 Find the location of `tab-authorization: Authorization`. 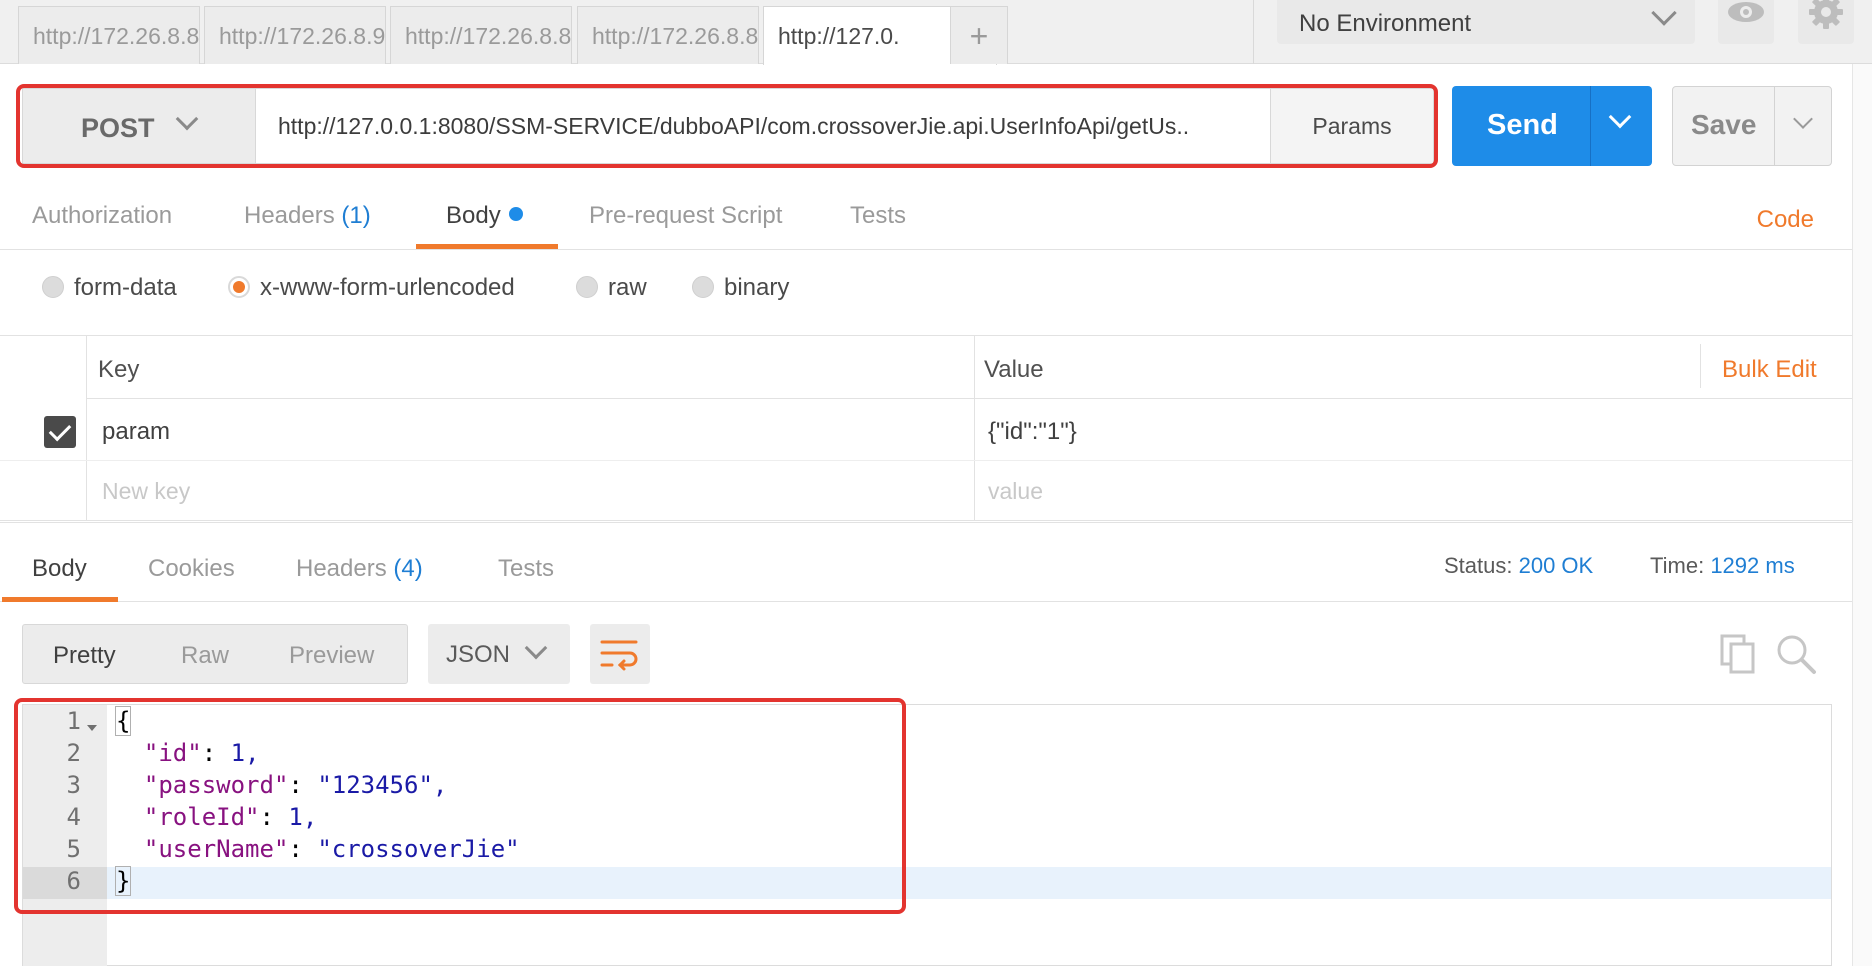

tab-authorization: Authorization is located at coordinates (102, 216).